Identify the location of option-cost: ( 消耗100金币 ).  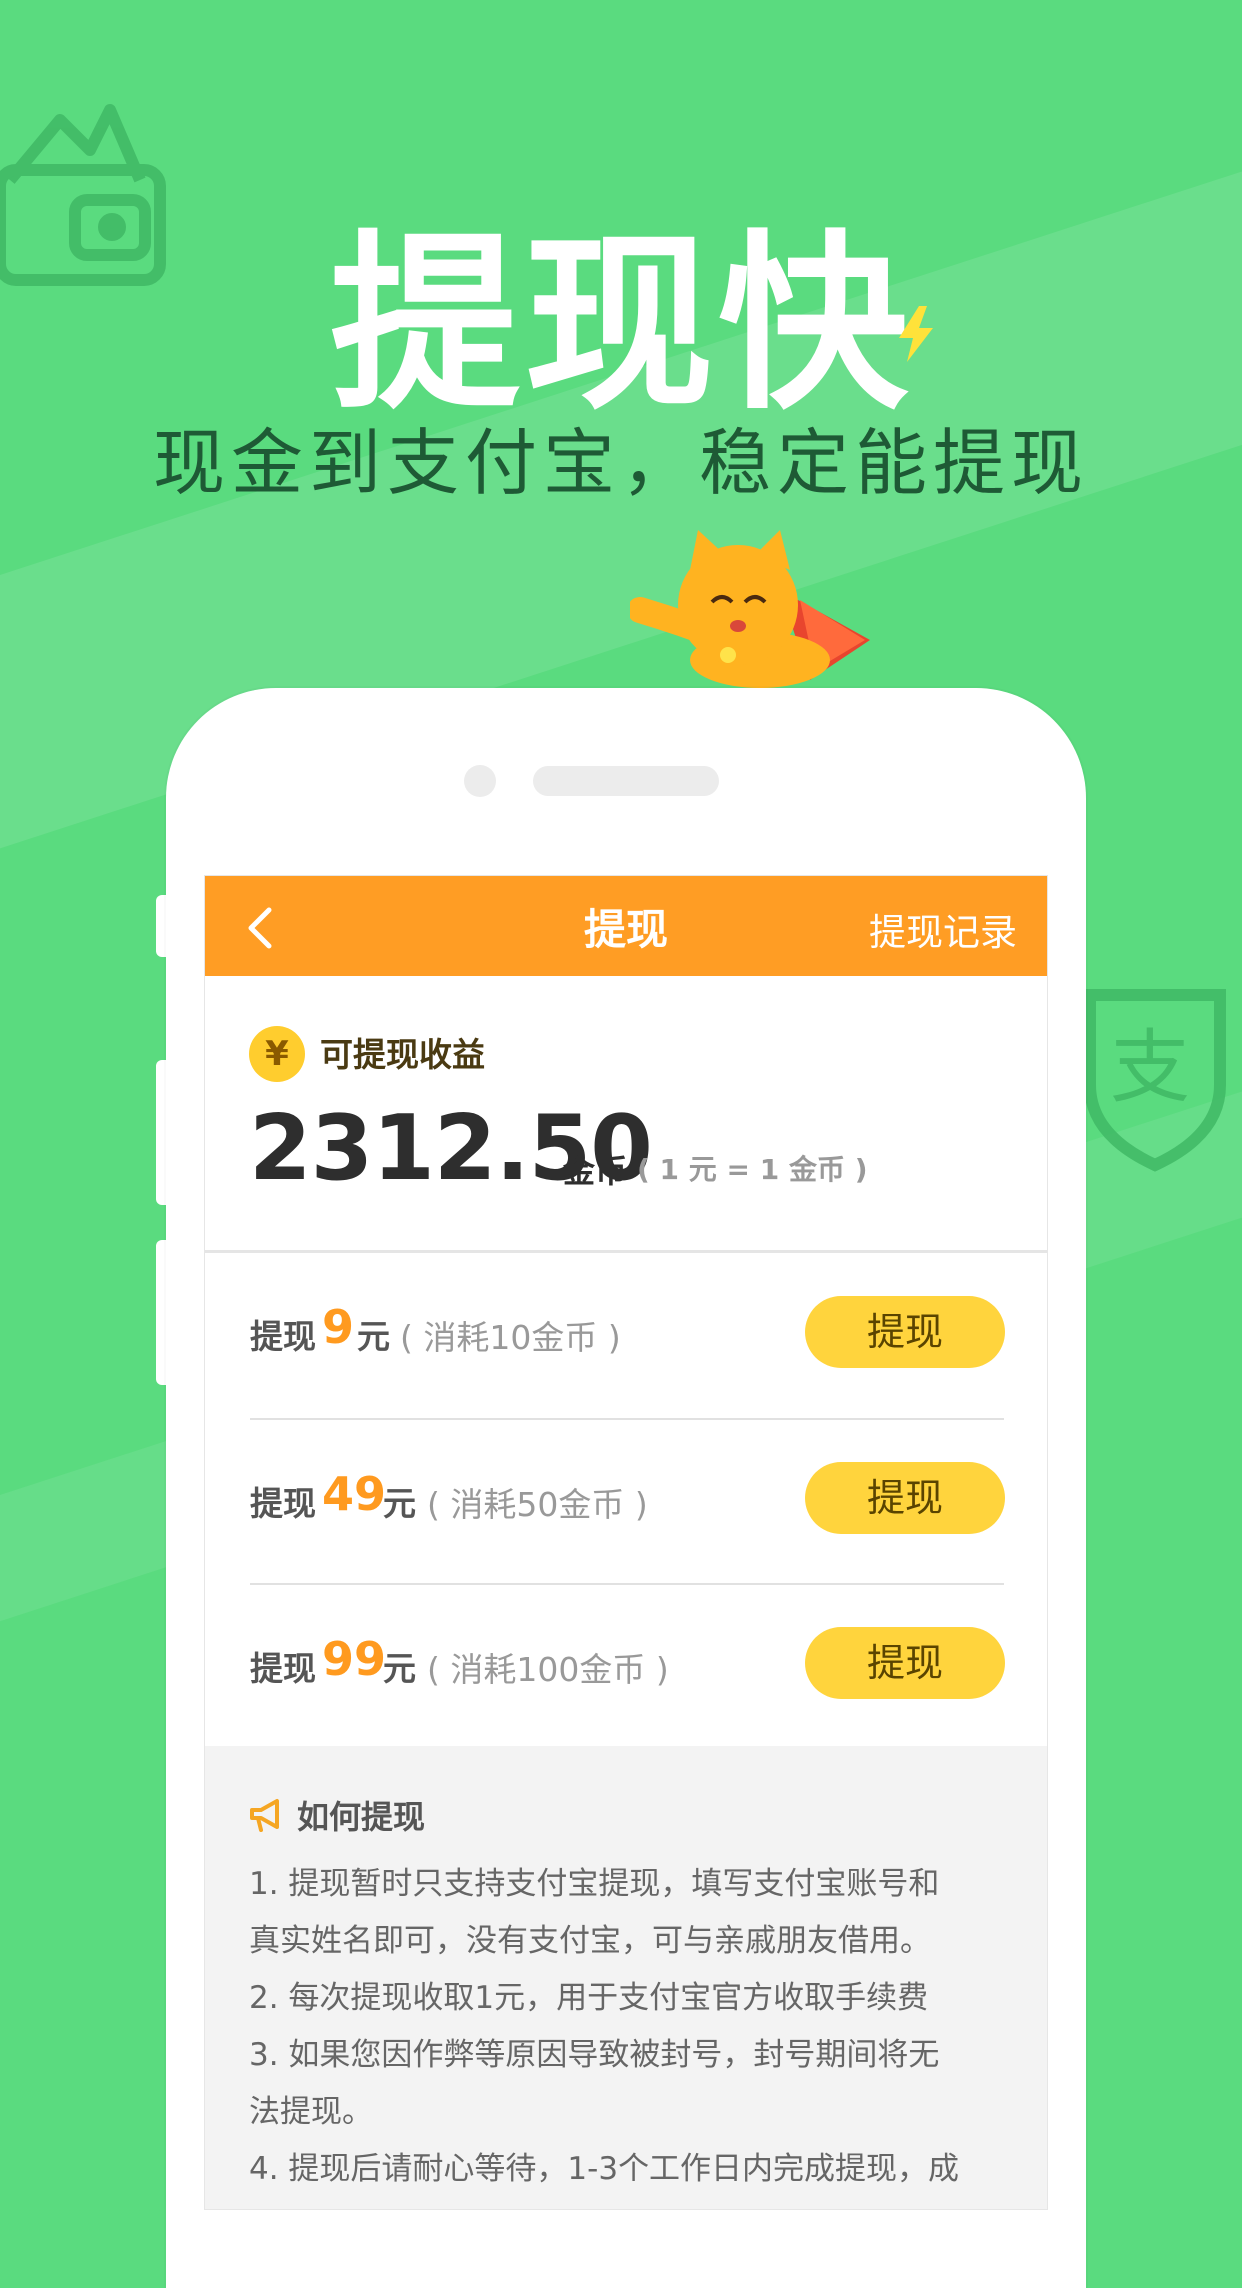
(548, 1669).